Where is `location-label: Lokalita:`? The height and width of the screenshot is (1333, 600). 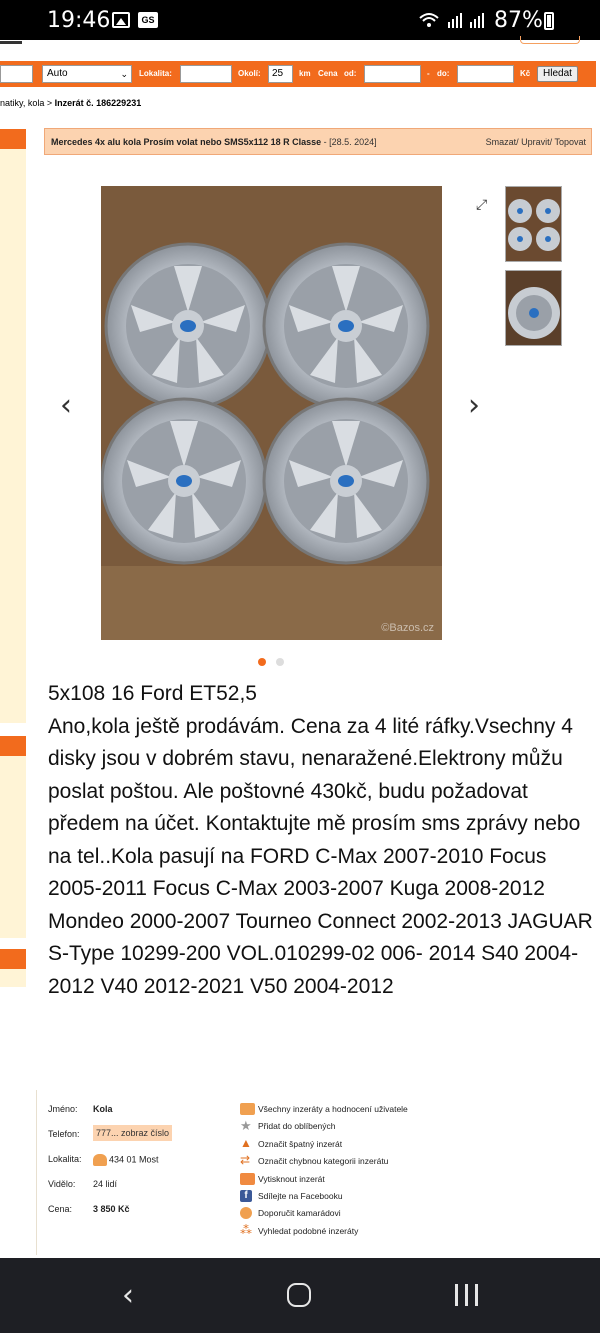 location-label: Lokalita: is located at coordinates (65, 1159).